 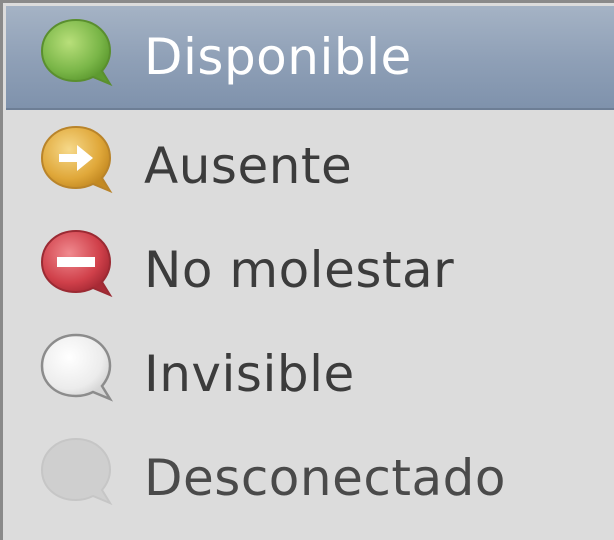 What do you see at coordinates (78, 266) in the screenshot?
I see `busy-icon` at bounding box center [78, 266].